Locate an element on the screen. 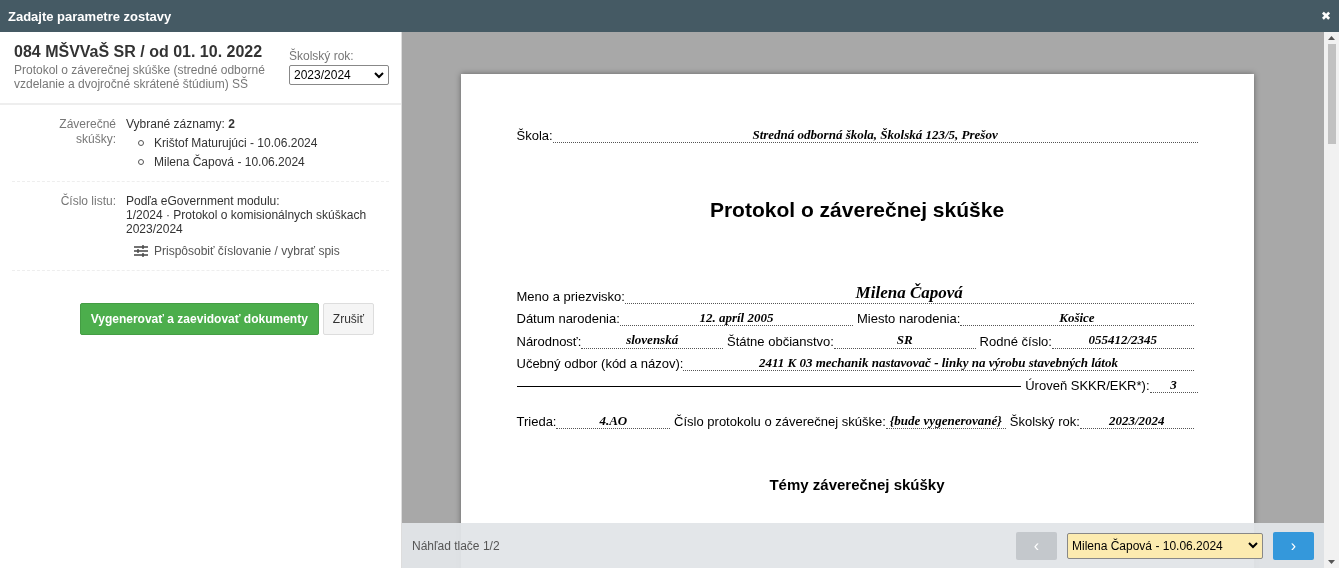  sliders-icon is located at coordinates (141, 251).